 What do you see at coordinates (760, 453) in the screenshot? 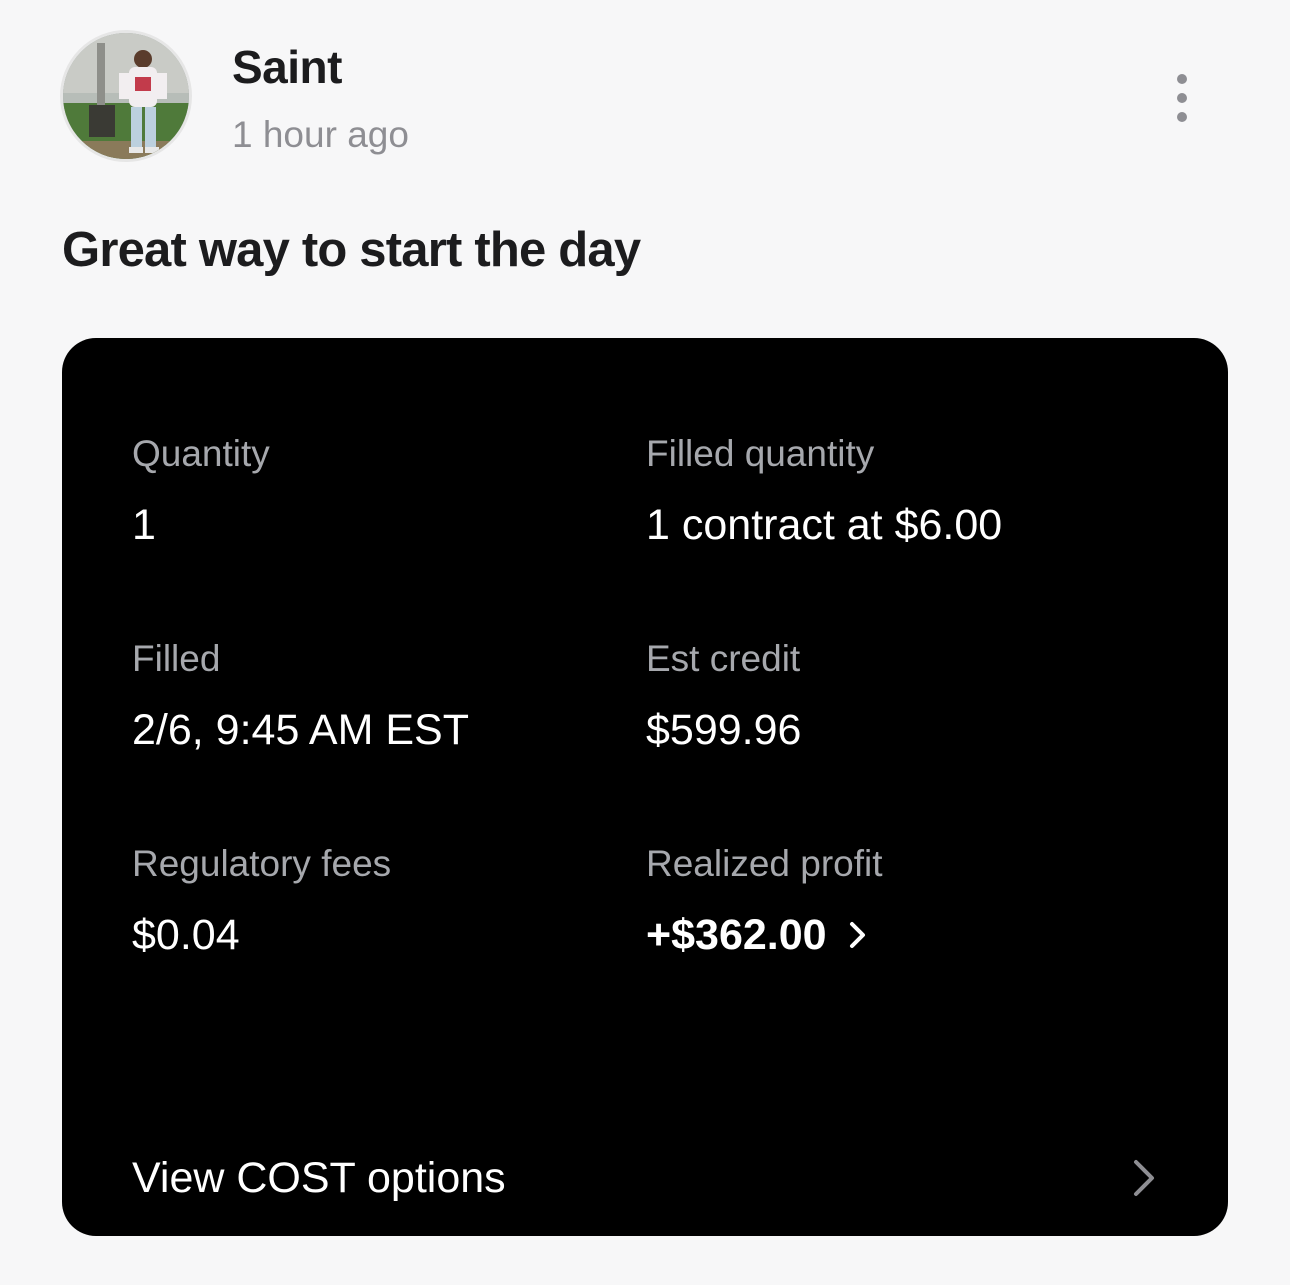
I see `filled-quantity-label: Filled quantity` at bounding box center [760, 453].